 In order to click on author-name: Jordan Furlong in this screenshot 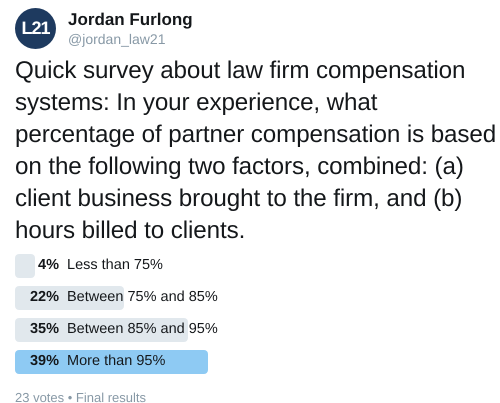, I will do `click(130, 20)`.